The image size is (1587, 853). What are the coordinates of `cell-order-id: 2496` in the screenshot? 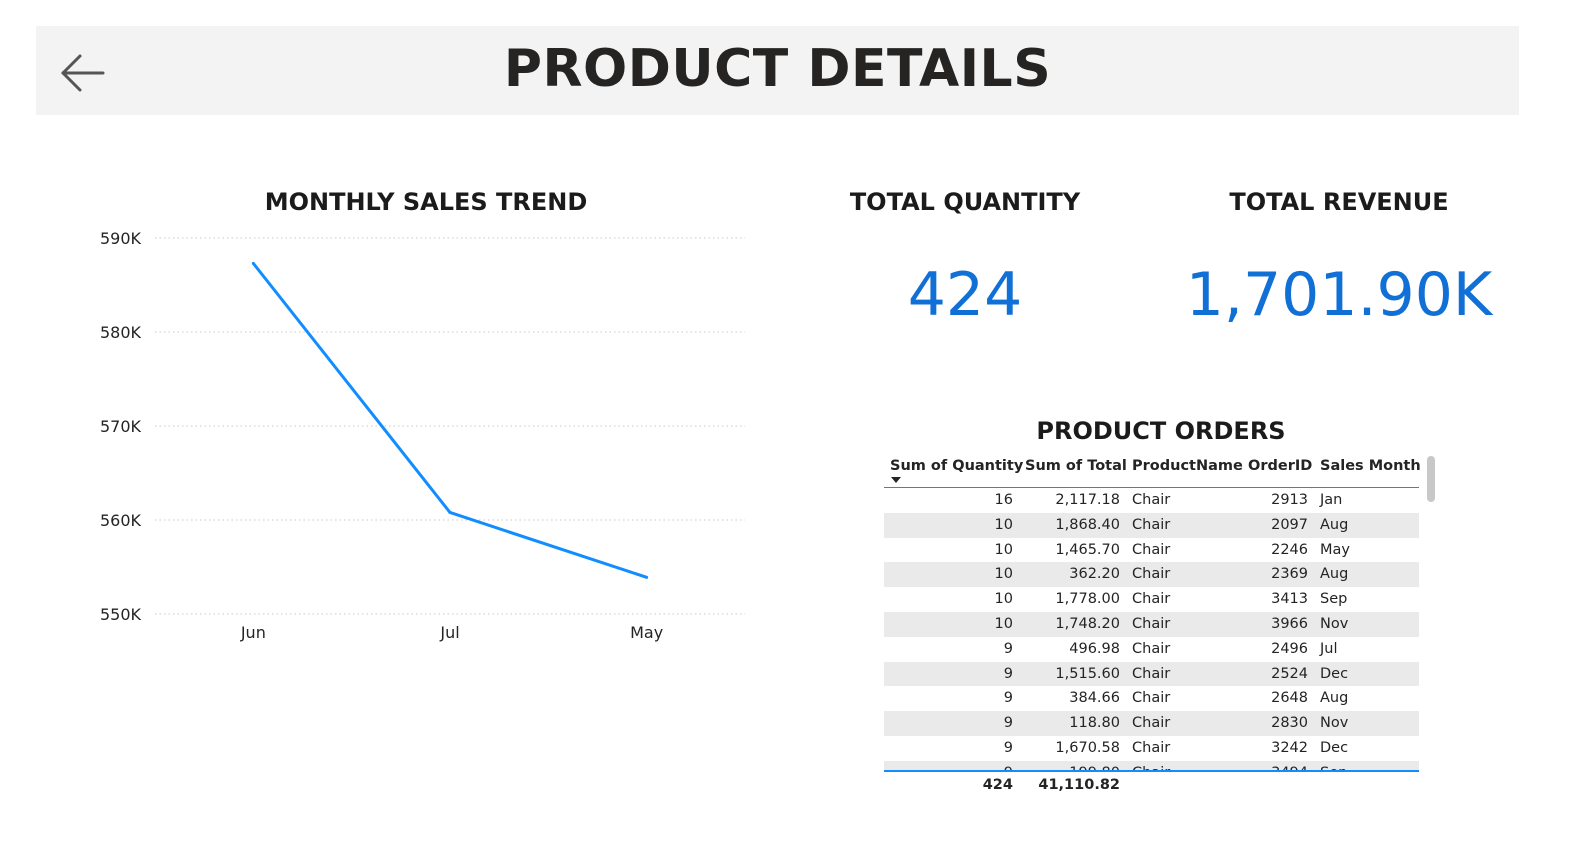 It's located at (1289, 648).